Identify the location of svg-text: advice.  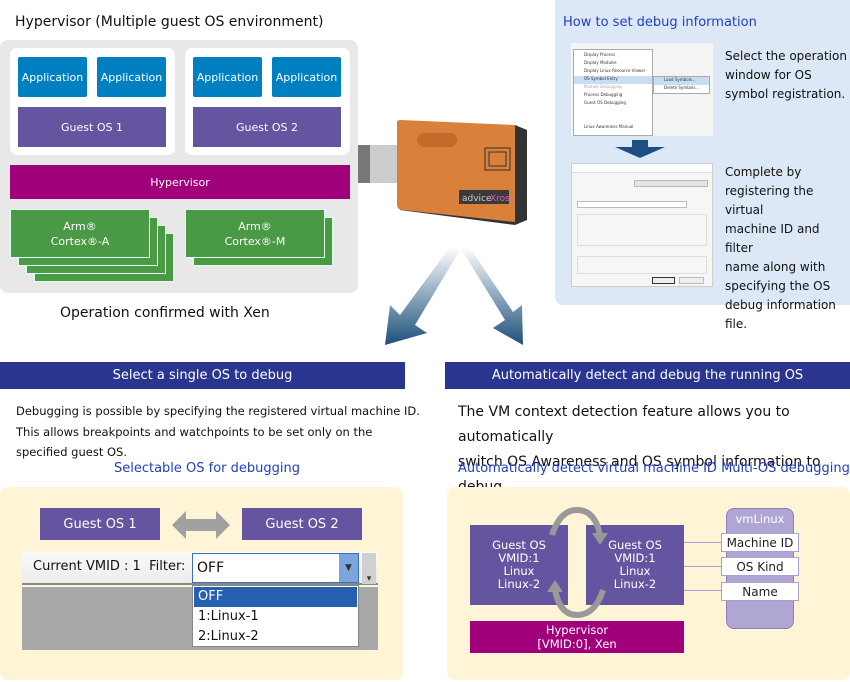
(477, 199).